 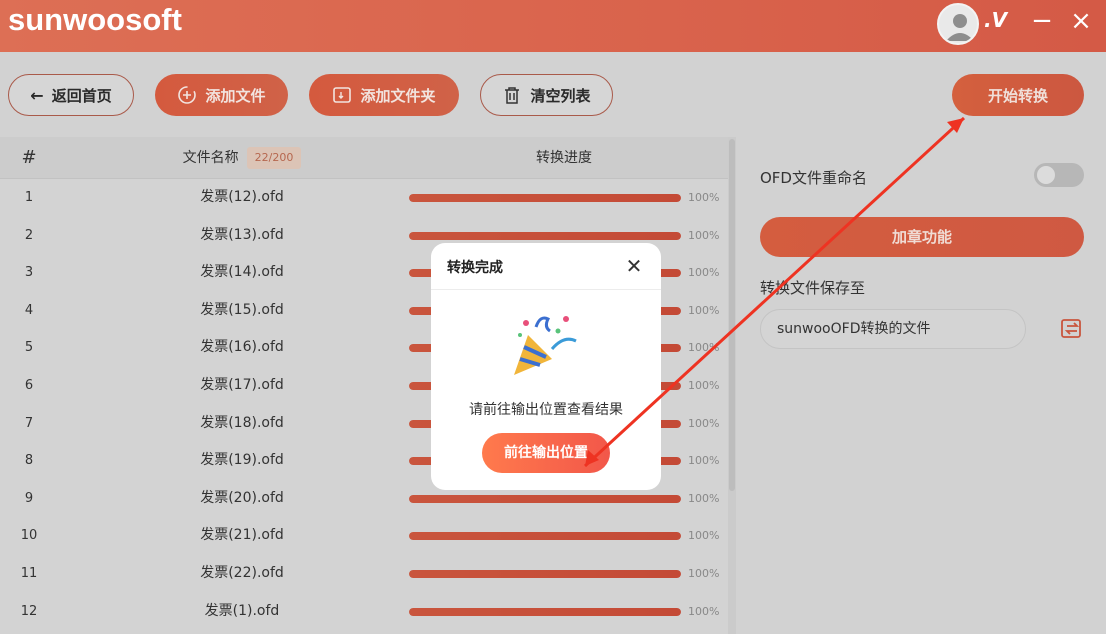 What do you see at coordinates (242, 234) in the screenshot?
I see `file-name: 发票(13).ofd` at bounding box center [242, 234].